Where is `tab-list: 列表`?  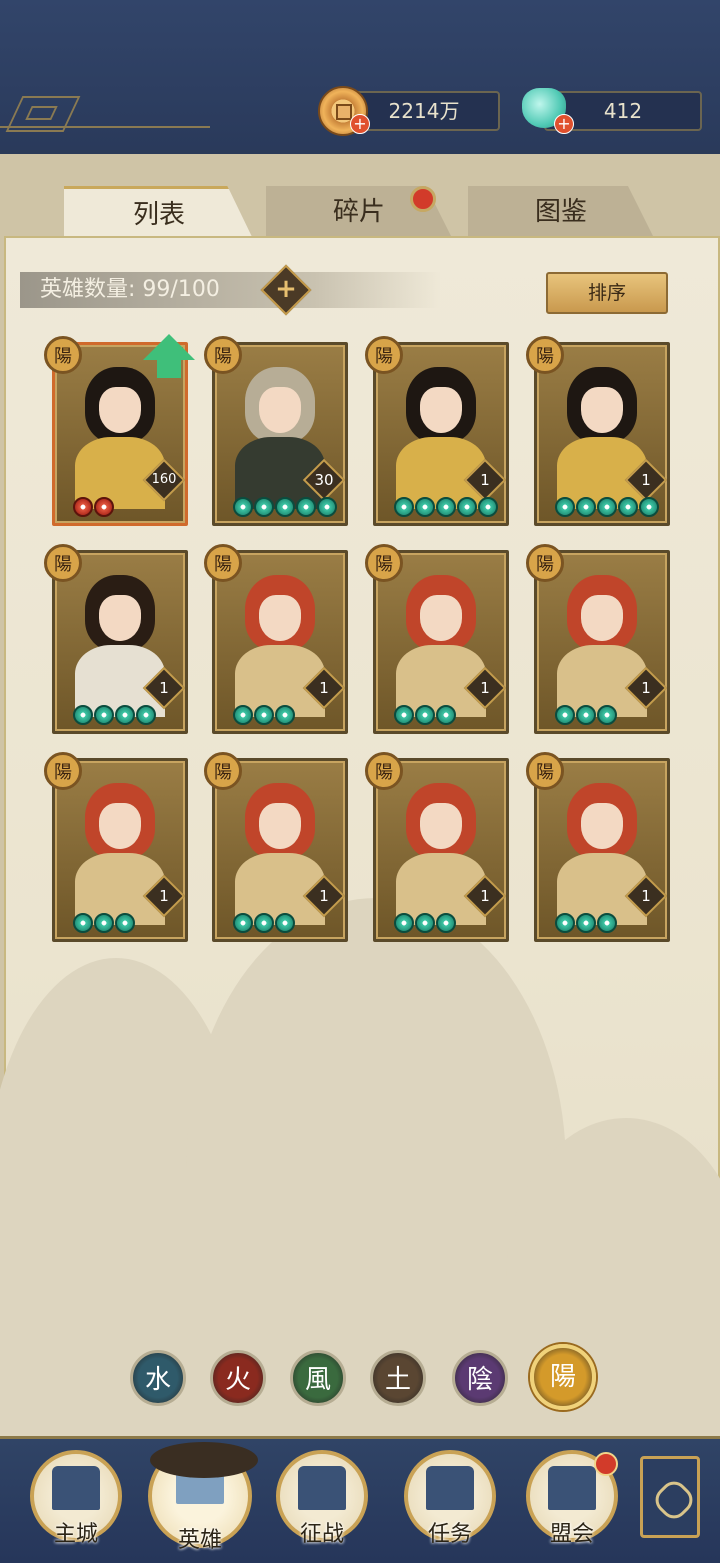
tab-list: 列表 is located at coordinates (159, 213).